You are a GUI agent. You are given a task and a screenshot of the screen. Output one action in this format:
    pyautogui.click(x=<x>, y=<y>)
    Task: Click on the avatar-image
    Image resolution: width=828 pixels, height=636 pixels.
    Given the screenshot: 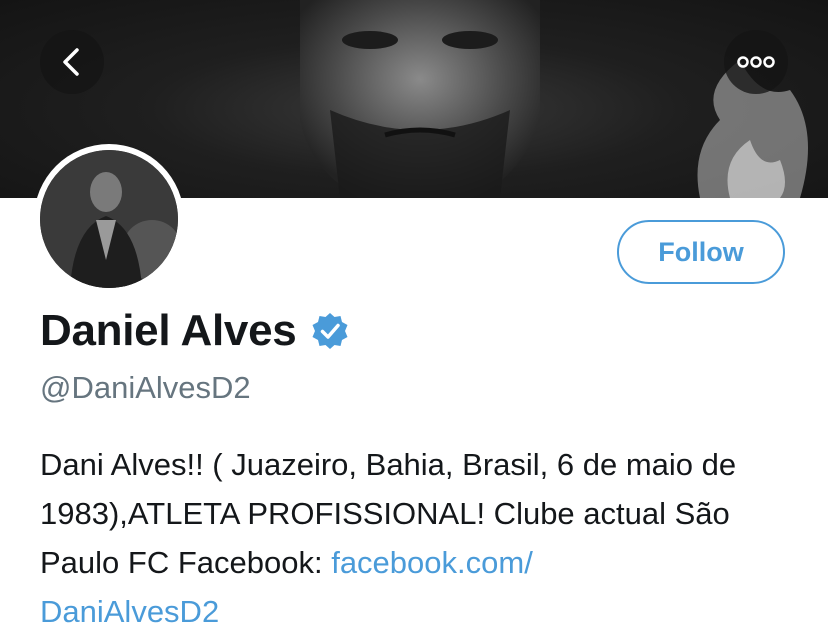 What is the action you would take?
    pyautogui.click(x=109, y=219)
    